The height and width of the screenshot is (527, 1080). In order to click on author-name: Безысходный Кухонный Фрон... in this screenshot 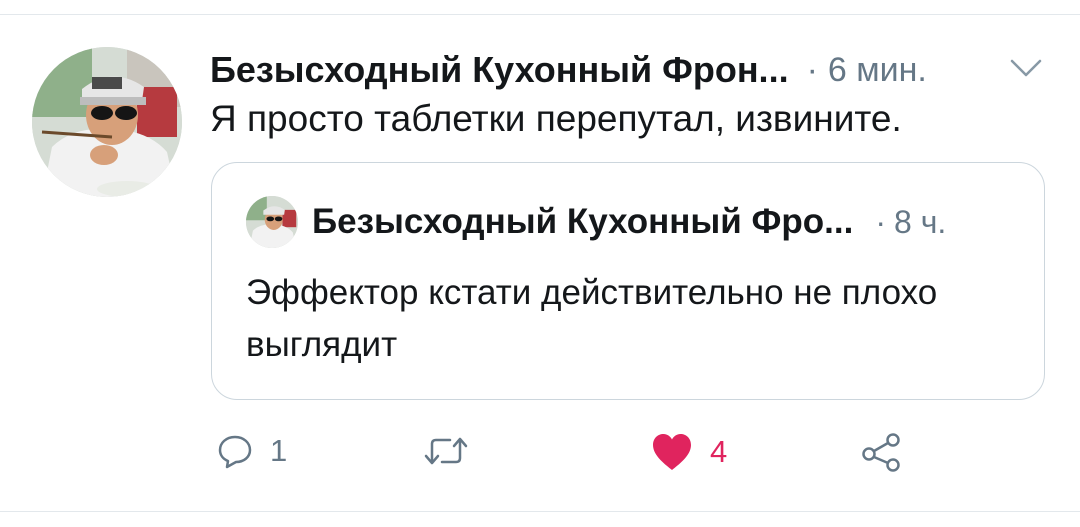, I will do `click(499, 70)`.